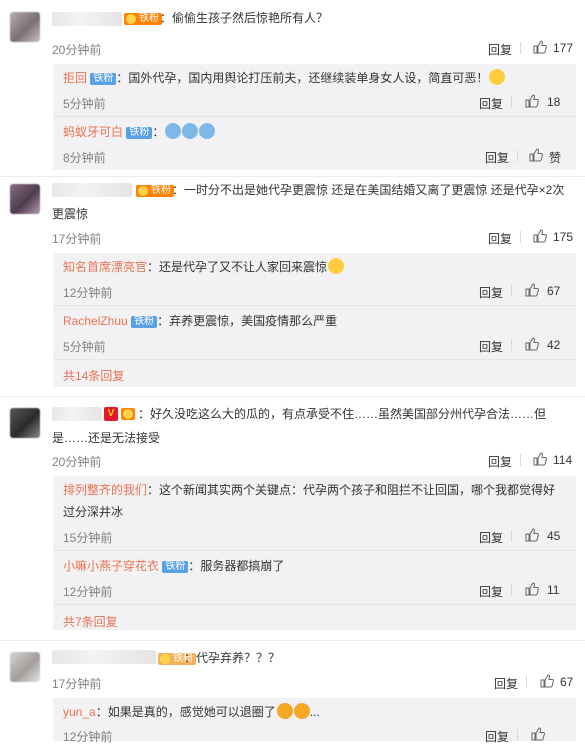 Image resolution: width=585 pixels, height=745 pixels. What do you see at coordinates (567, 682) in the screenshot?
I see `like-count: 67` at bounding box center [567, 682].